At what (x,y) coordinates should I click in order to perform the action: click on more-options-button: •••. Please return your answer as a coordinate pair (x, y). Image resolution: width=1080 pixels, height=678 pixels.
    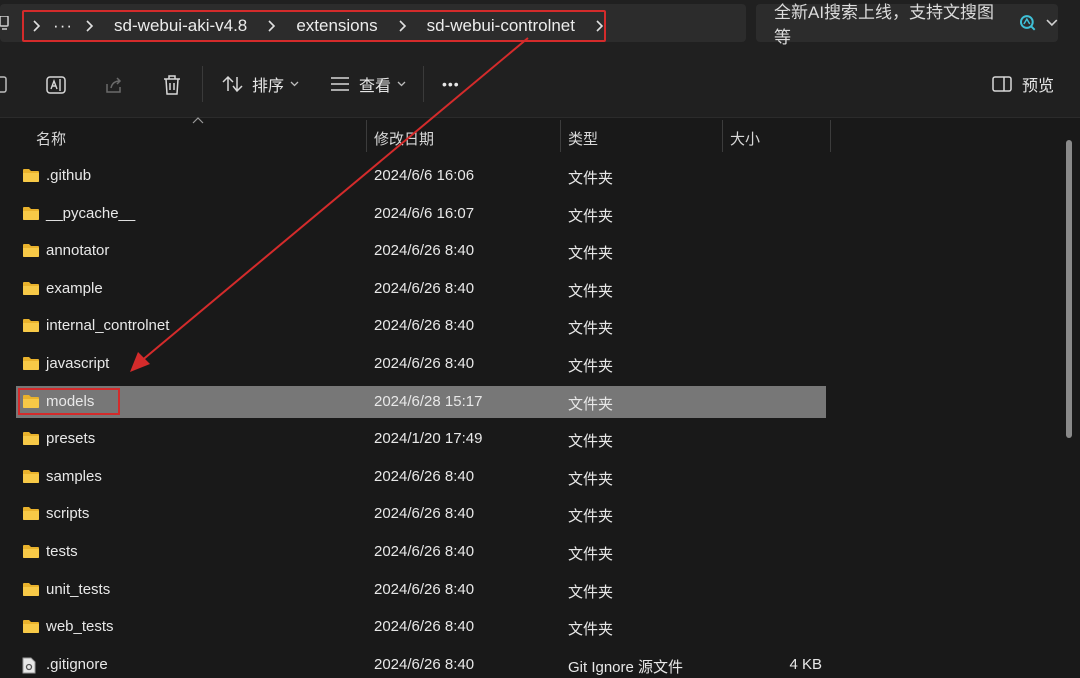
    Looking at the image, I should click on (451, 84).